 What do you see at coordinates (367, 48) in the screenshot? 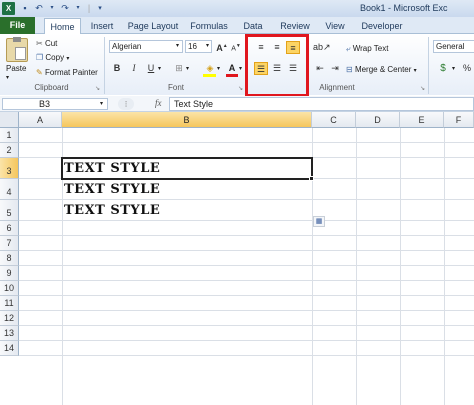
I see `wrap-text-button: ⤶ Wrap Text` at bounding box center [367, 48].